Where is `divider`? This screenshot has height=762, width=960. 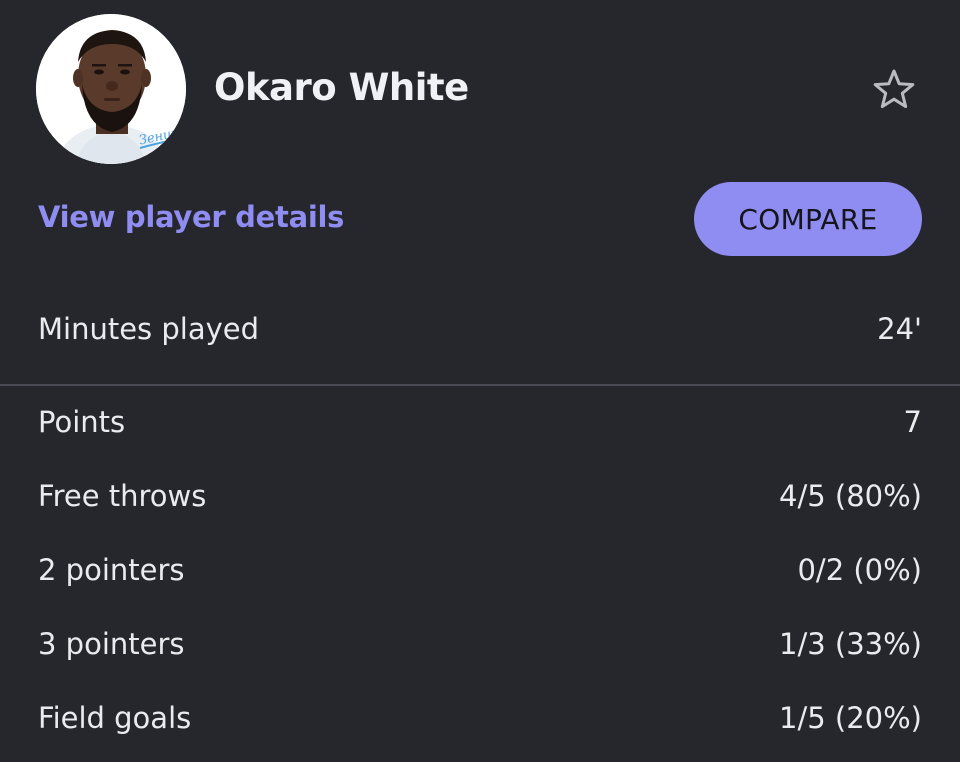 divider is located at coordinates (480, 385).